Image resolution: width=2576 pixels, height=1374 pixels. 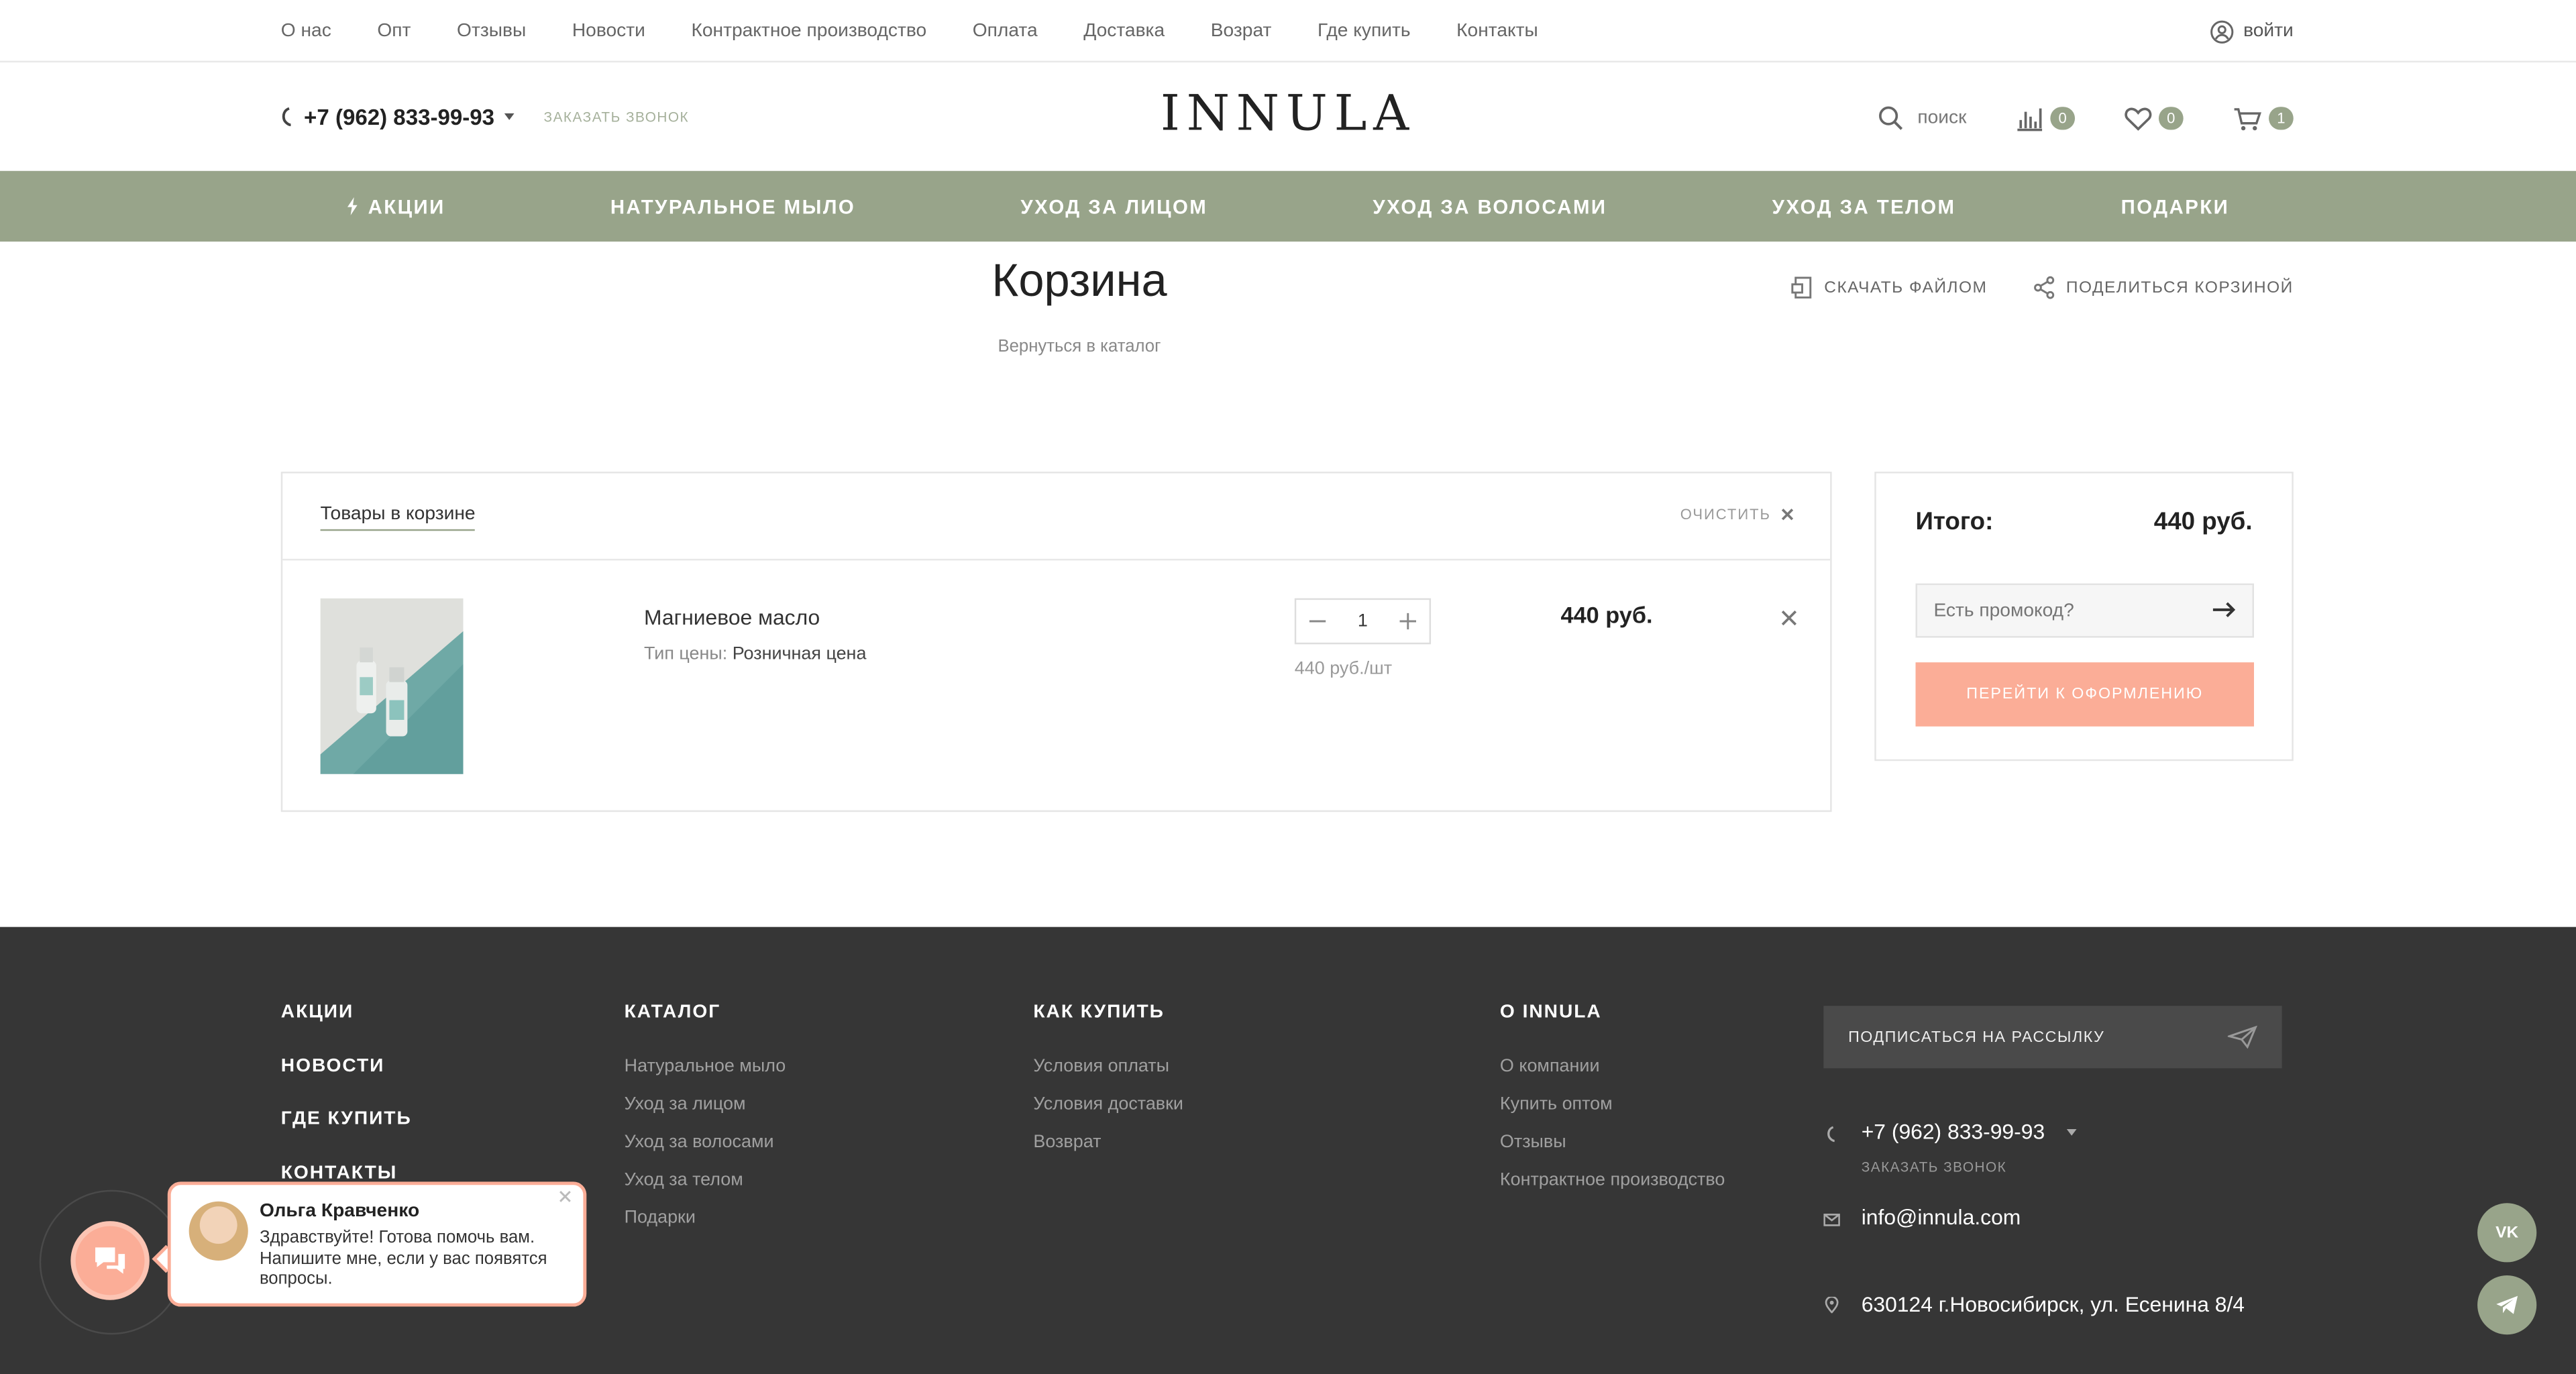 I want to click on topnav-return: Возрат, so click(x=1241, y=31).